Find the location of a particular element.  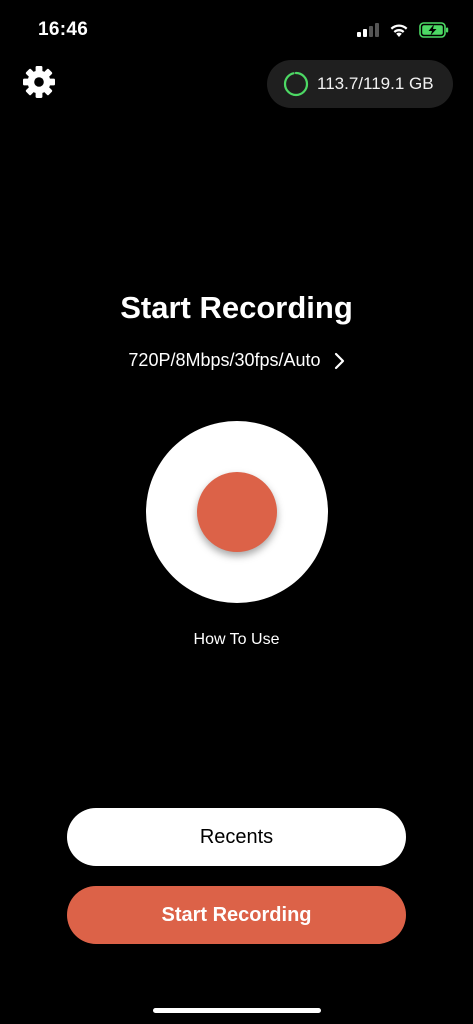

home-indicator is located at coordinates (237, 1010).